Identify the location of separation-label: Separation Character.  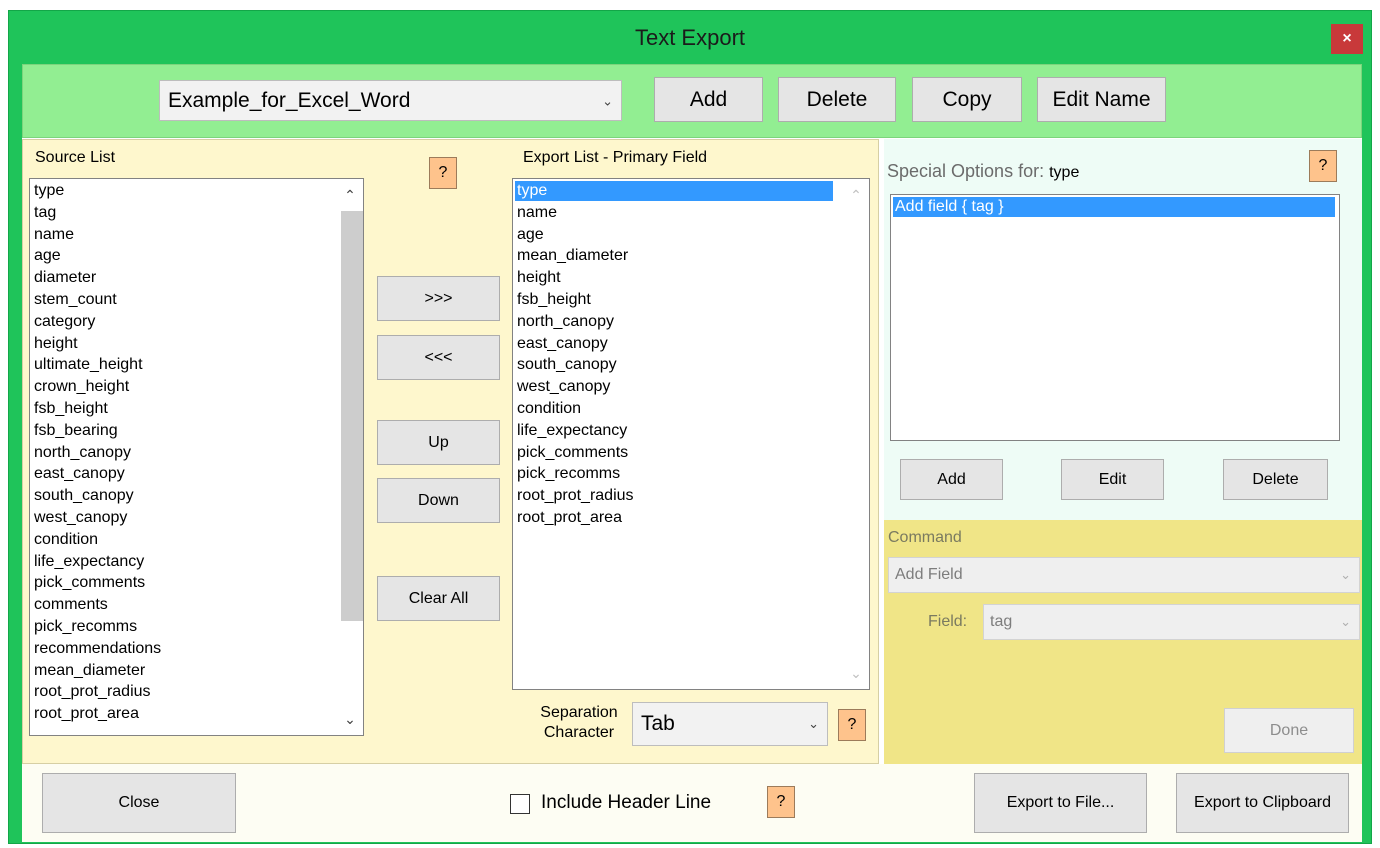
(579, 723).